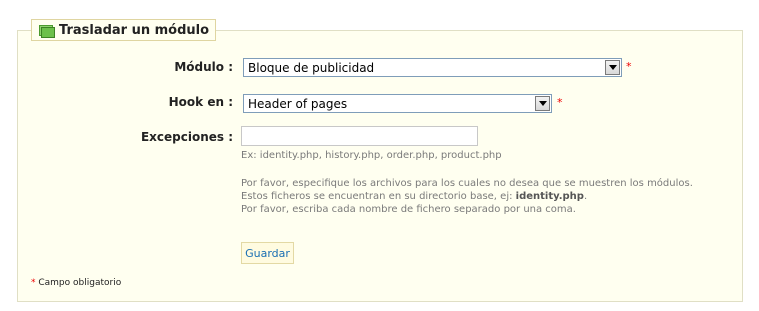 Image resolution: width=759 pixels, height=311 pixels. What do you see at coordinates (267, 253) in the screenshot?
I see `save-button: Guardar` at bounding box center [267, 253].